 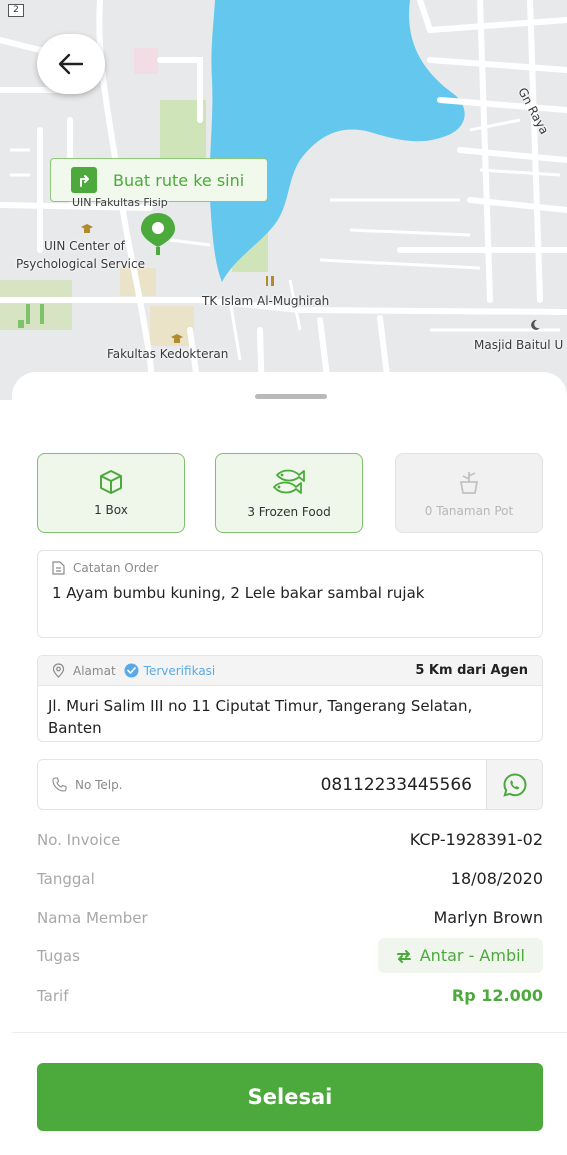 What do you see at coordinates (59, 784) in the screenshot?
I see `phone-icon` at bounding box center [59, 784].